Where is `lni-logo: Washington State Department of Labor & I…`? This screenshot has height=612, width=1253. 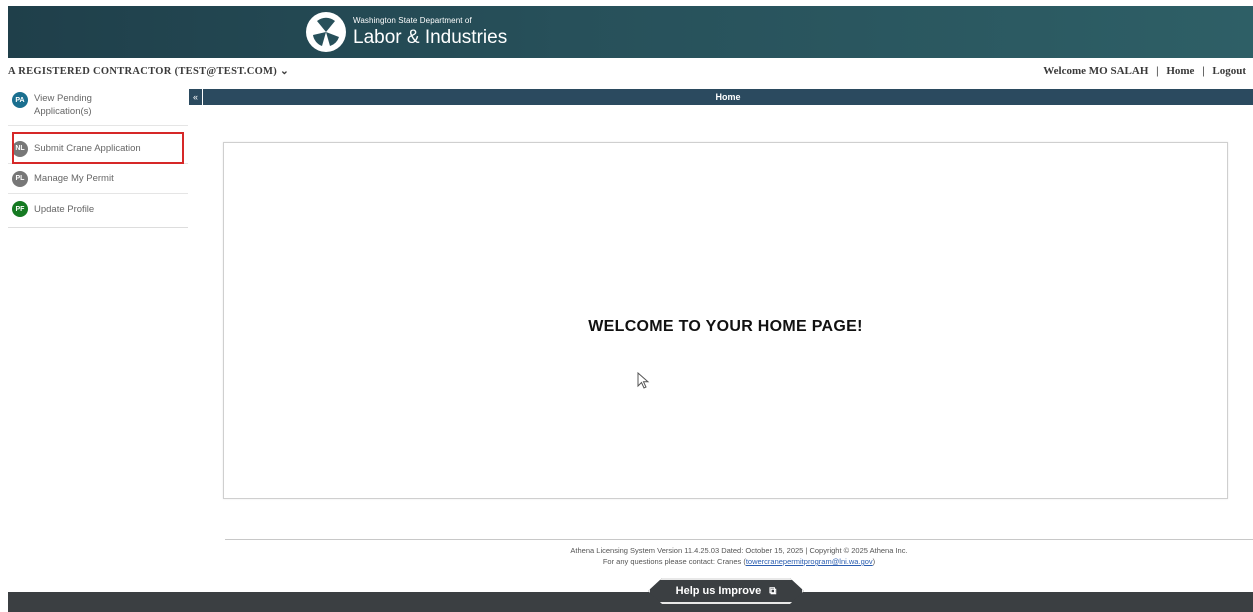 lni-logo: Washington State Department of Labor & I… is located at coordinates (406, 32).